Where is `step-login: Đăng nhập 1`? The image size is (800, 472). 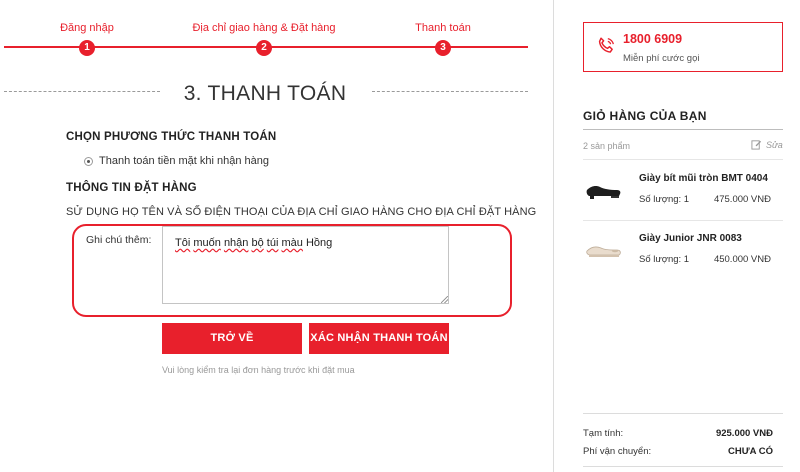
step-login: Đăng nhập 1 is located at coordinates (88, 28).